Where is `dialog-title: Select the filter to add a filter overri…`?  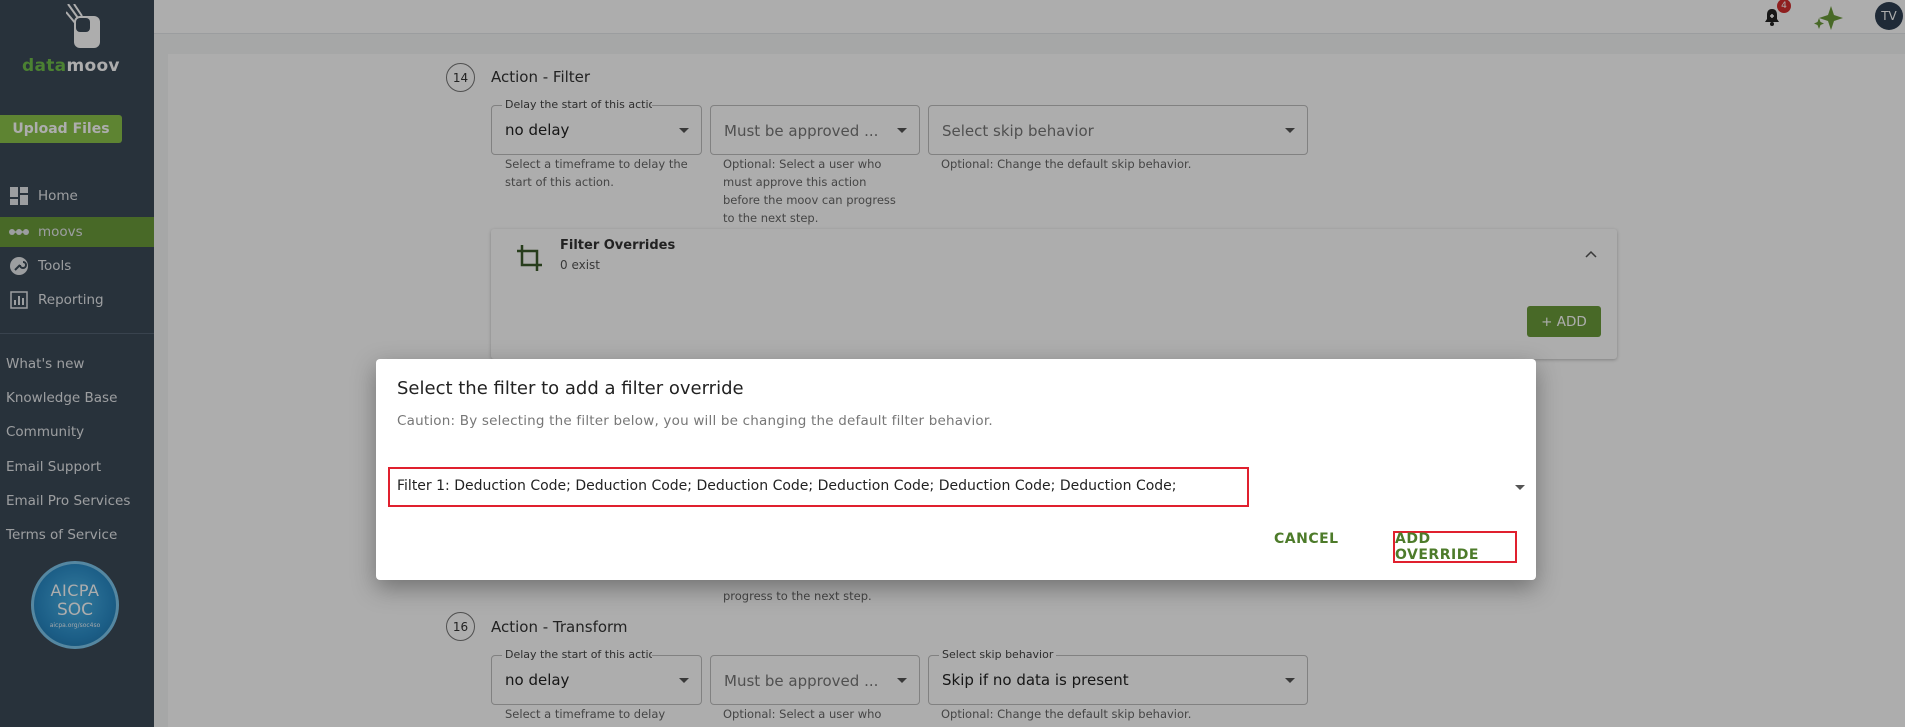 dialog-title: Select the filter to add a filter overri… is located at coordinates (570, 388).